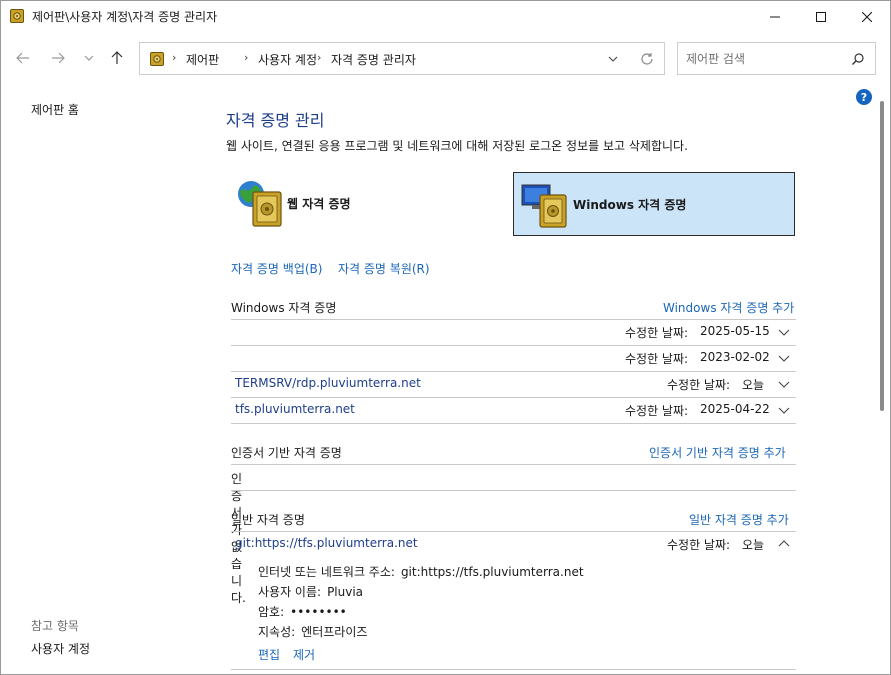 This screenshot has width=891, height=675. I want to click on modified-date: 2025-04-22, so click(735, 409).